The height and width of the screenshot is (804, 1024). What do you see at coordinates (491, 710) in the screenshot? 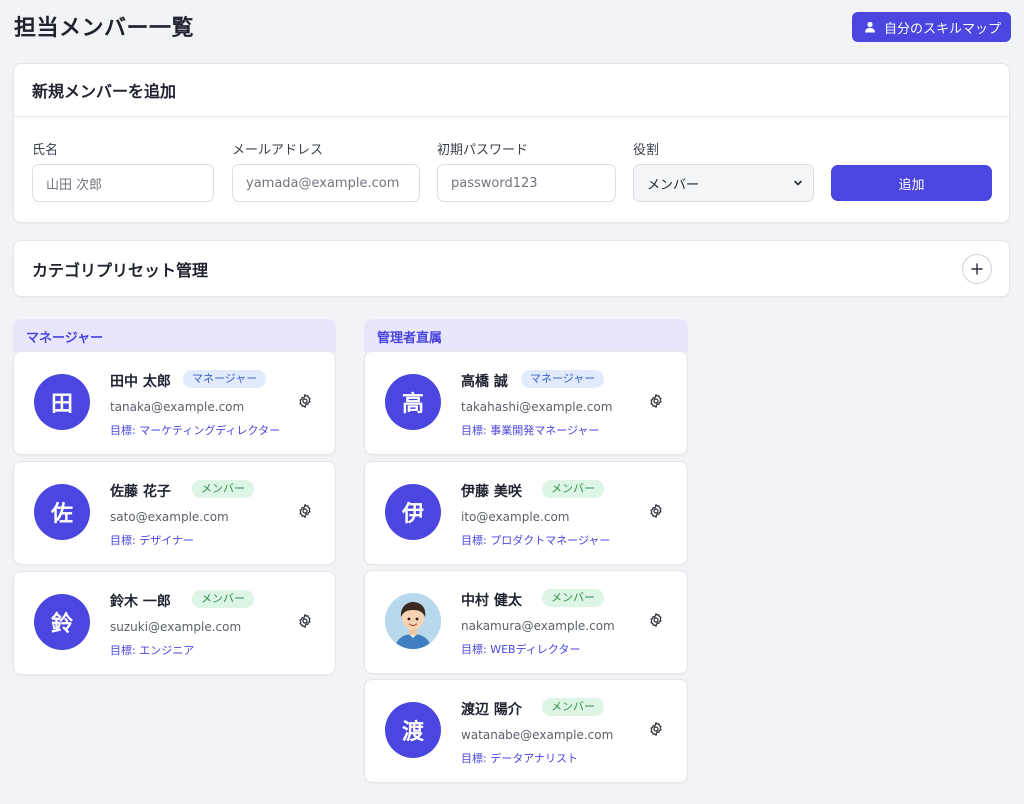
I see `member-name: 渡辺 陽介` at bounding box center [491, 710].